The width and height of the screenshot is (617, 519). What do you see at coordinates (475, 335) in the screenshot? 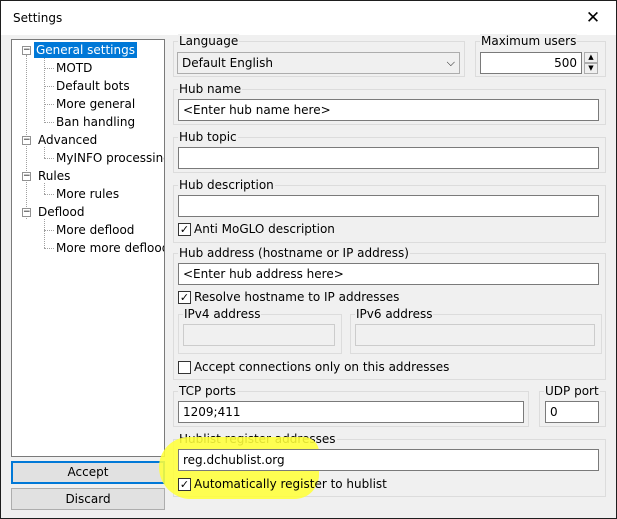
I see `ipv6-input` at bounding box center [475, 335].